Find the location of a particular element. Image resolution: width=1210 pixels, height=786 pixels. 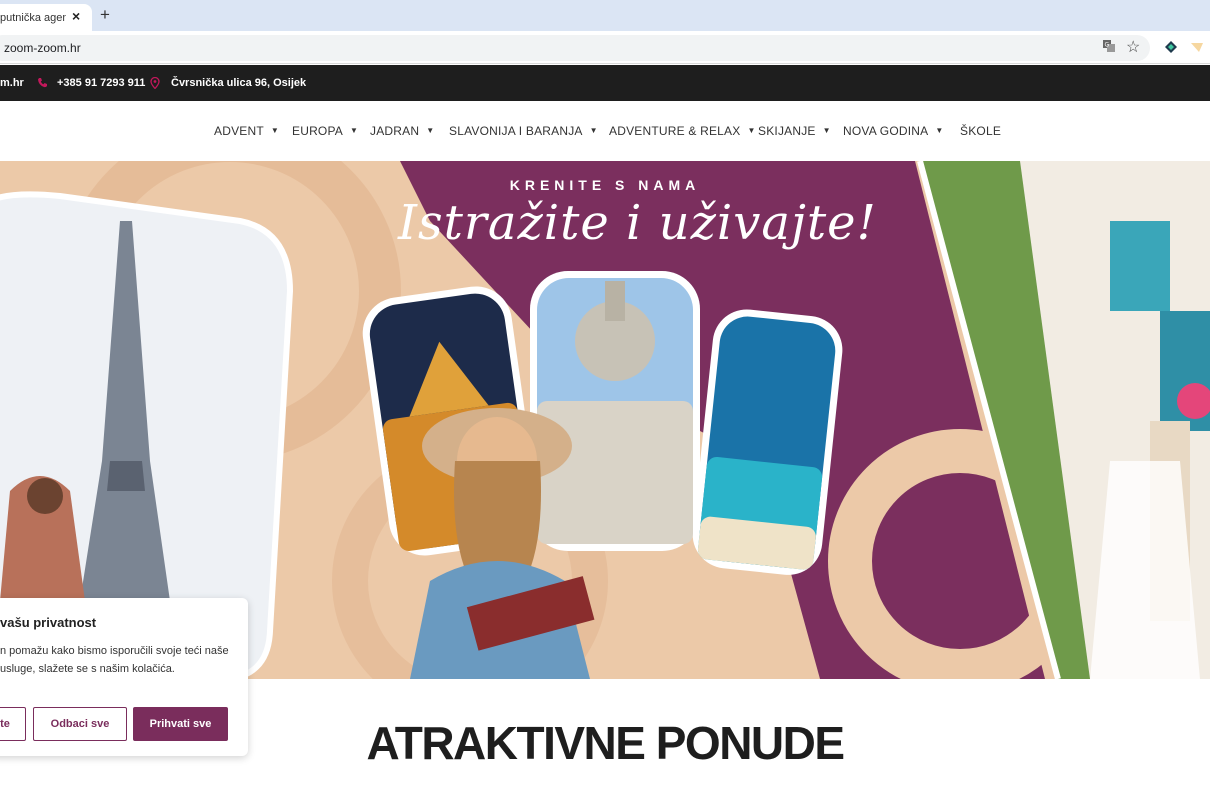

nav-item-advent: ADVENT ▼ is located at coordinates (246, 131).